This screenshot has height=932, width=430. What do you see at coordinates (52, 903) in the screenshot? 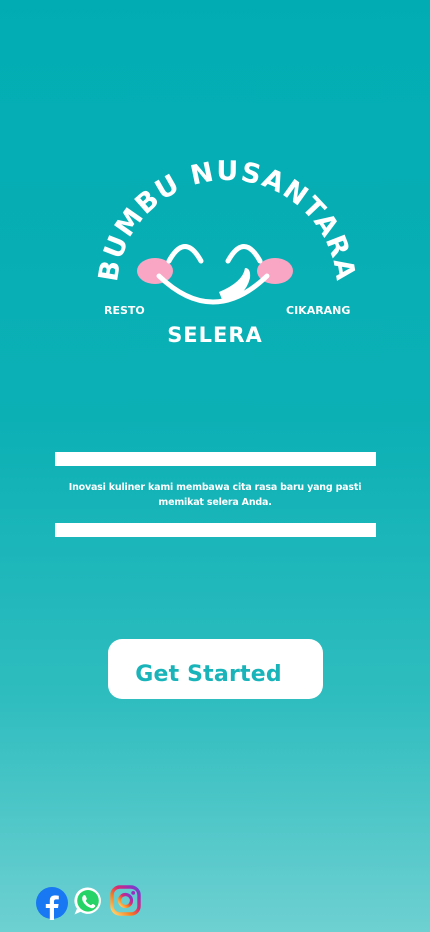
I see `facebook-icon` at bounding box center [52, 903].